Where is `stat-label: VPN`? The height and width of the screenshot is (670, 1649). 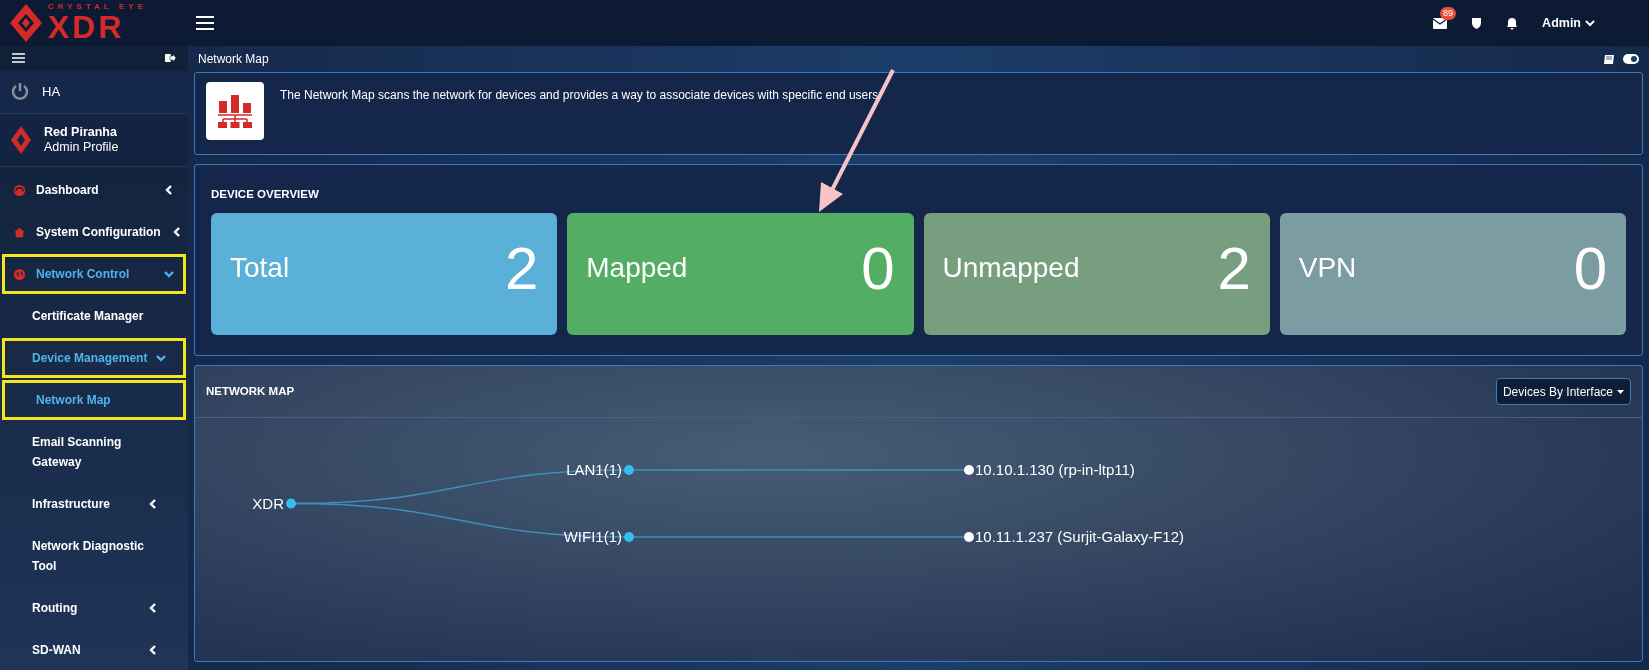
stat-label: VPN is located at coordinates (1327, 268).